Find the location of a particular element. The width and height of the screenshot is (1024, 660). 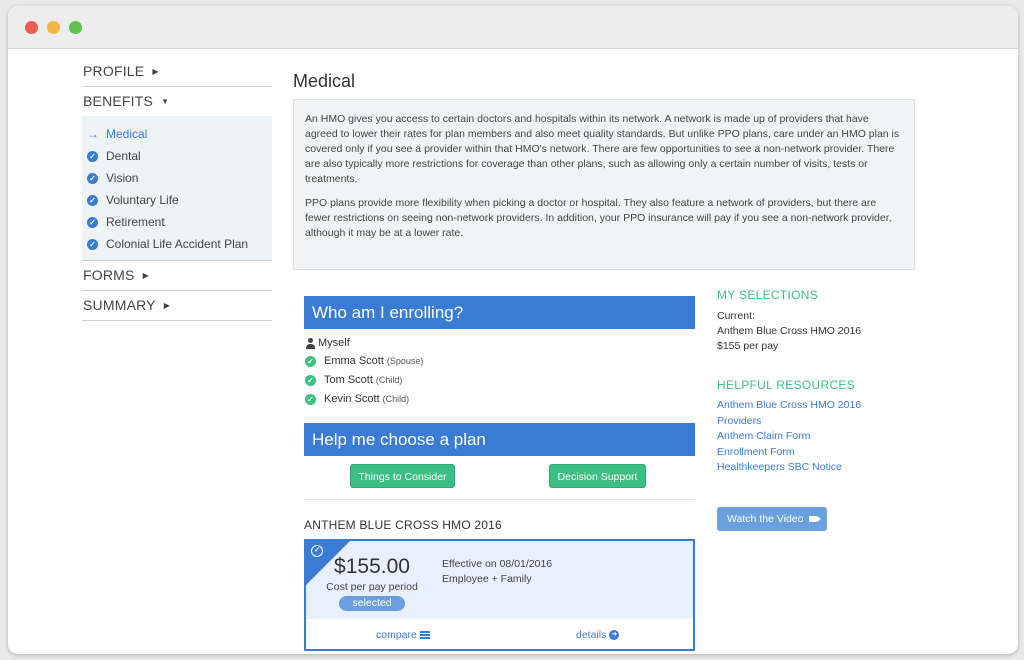

sidebar-section-summary: SUMMARY ▶ is located at coordinates (177, 306).